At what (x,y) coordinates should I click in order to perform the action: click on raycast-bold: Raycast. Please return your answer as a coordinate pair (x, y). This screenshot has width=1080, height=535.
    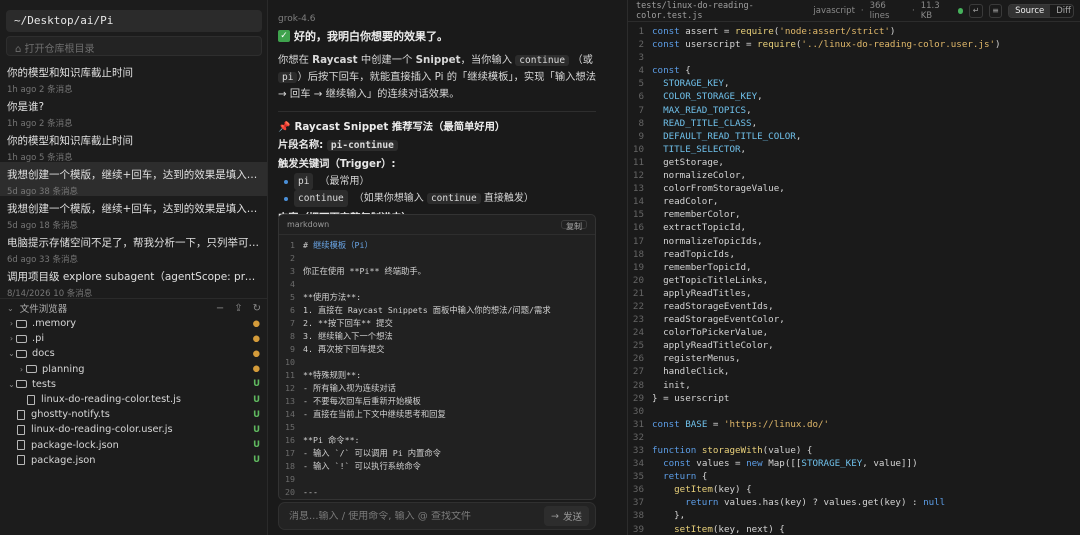
    Looking at the image, I should click on (335, 60).